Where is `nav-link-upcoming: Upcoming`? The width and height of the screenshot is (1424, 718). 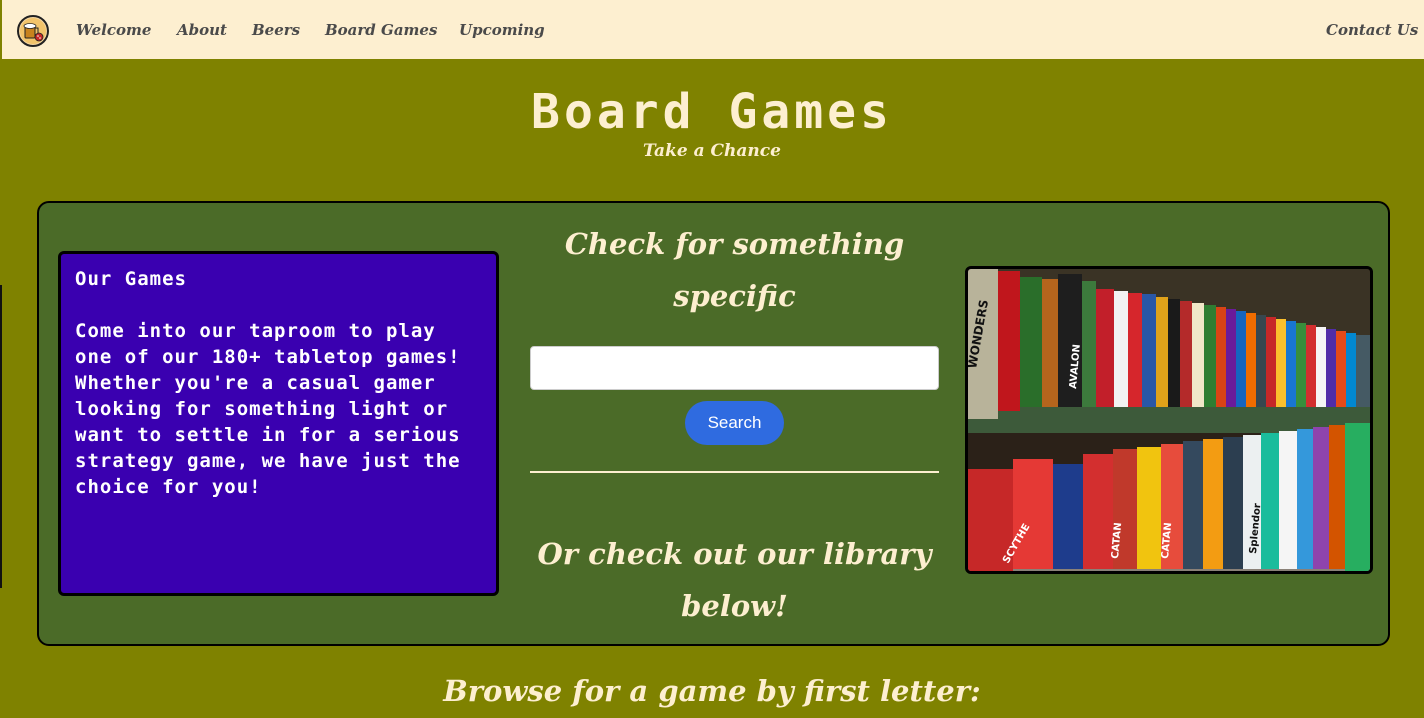
nav-link-upcoming: Upcoming is located at coordinates (502, 30).